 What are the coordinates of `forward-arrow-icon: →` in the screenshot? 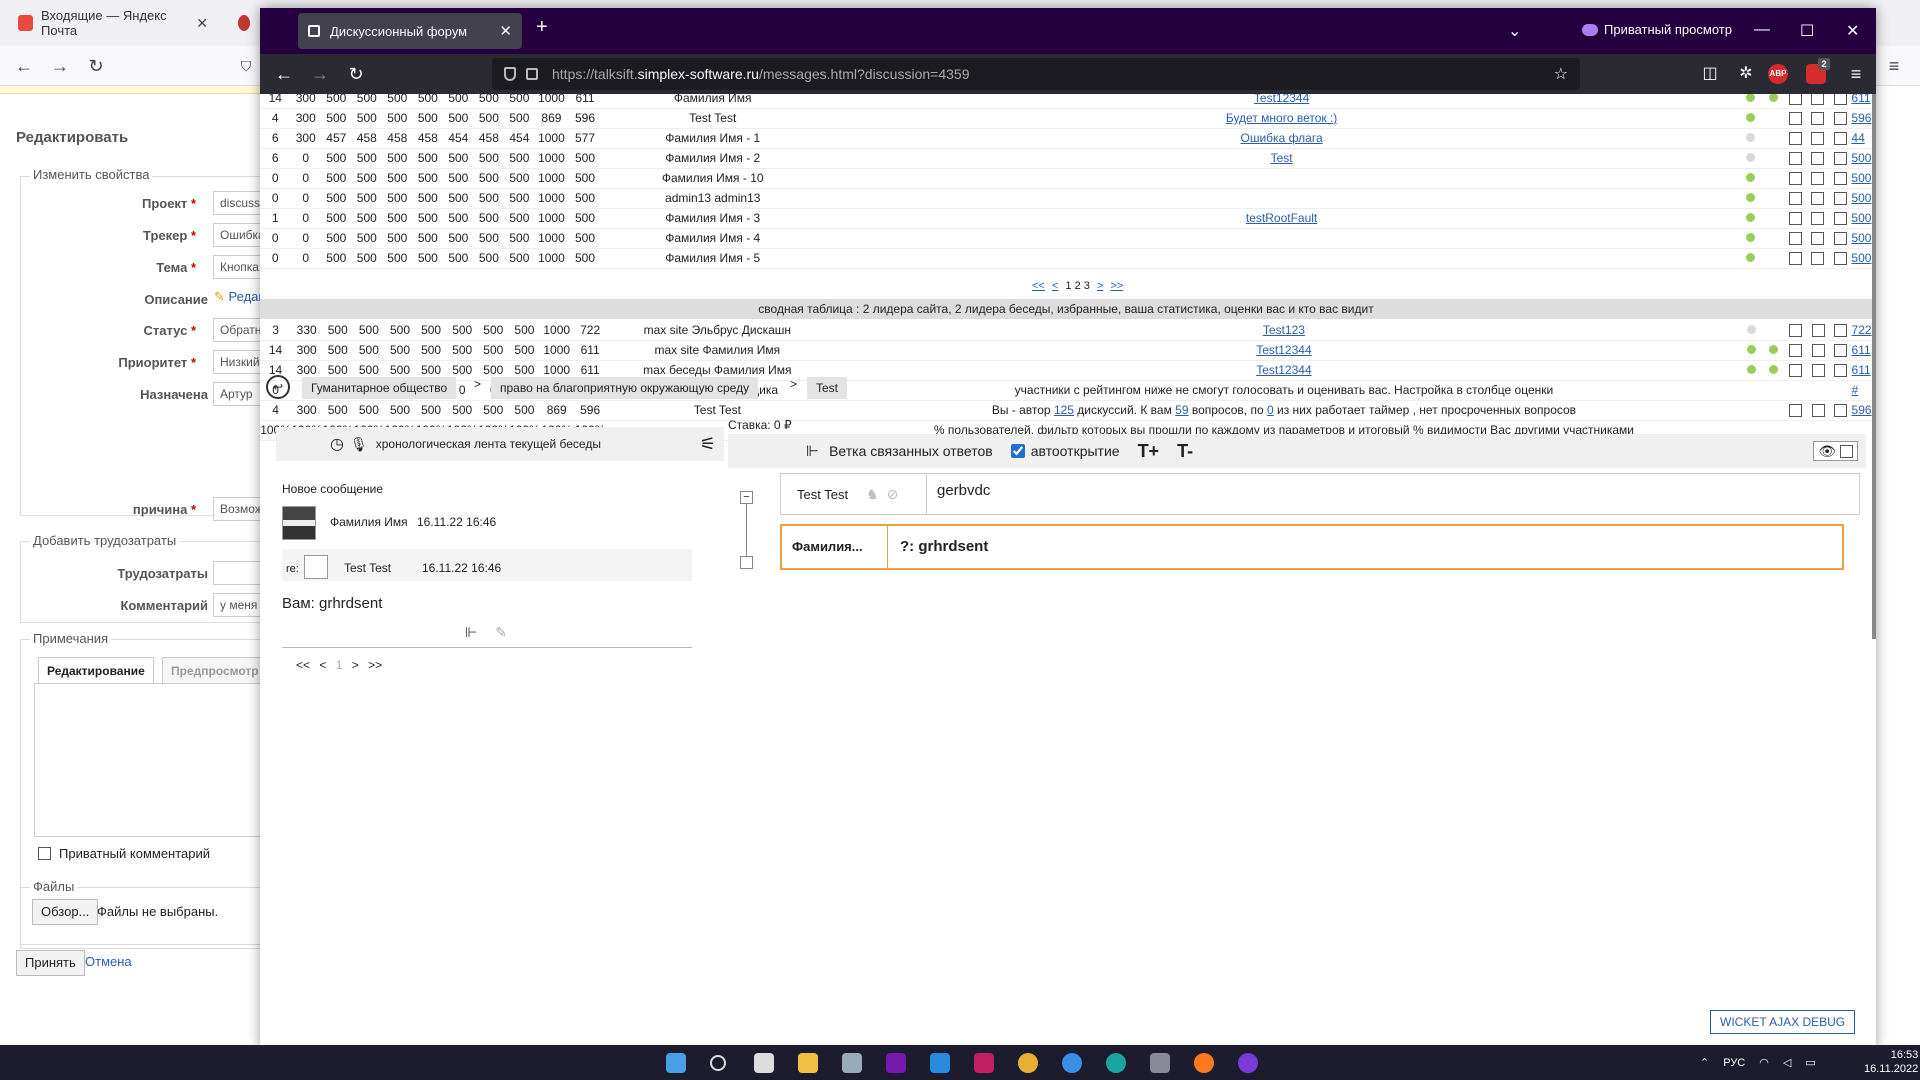 It's located at (320, 74).